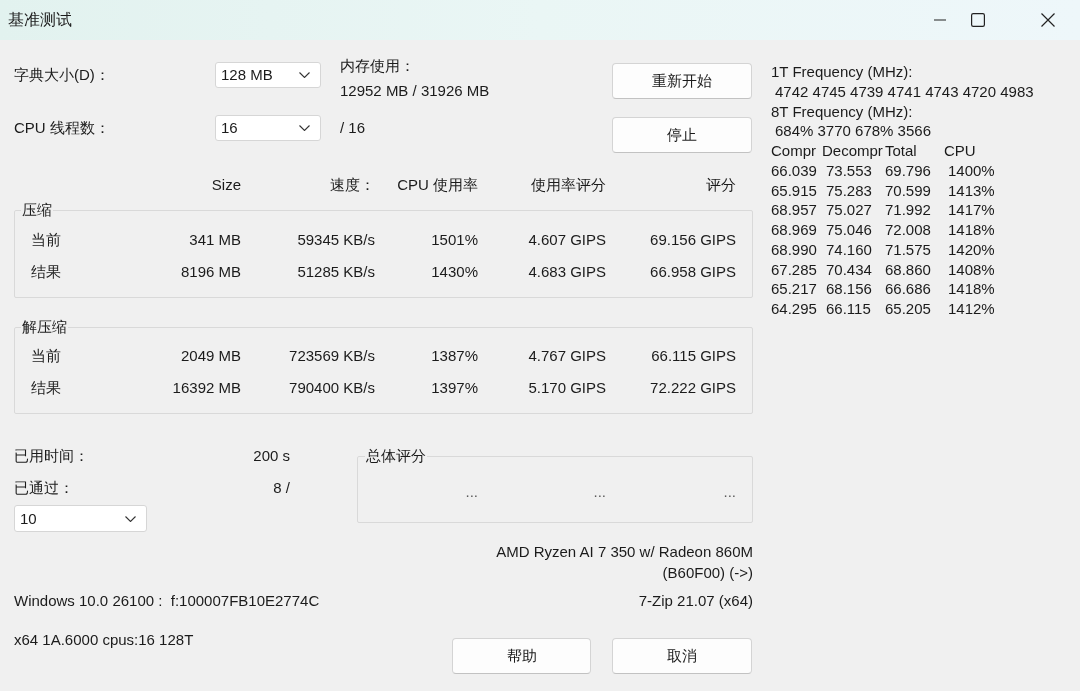 The height and width of the screenshot is (691, 1080). I want to click on arch-info: x64 1A.6000 cpus:16 128T, so click(104, 640).